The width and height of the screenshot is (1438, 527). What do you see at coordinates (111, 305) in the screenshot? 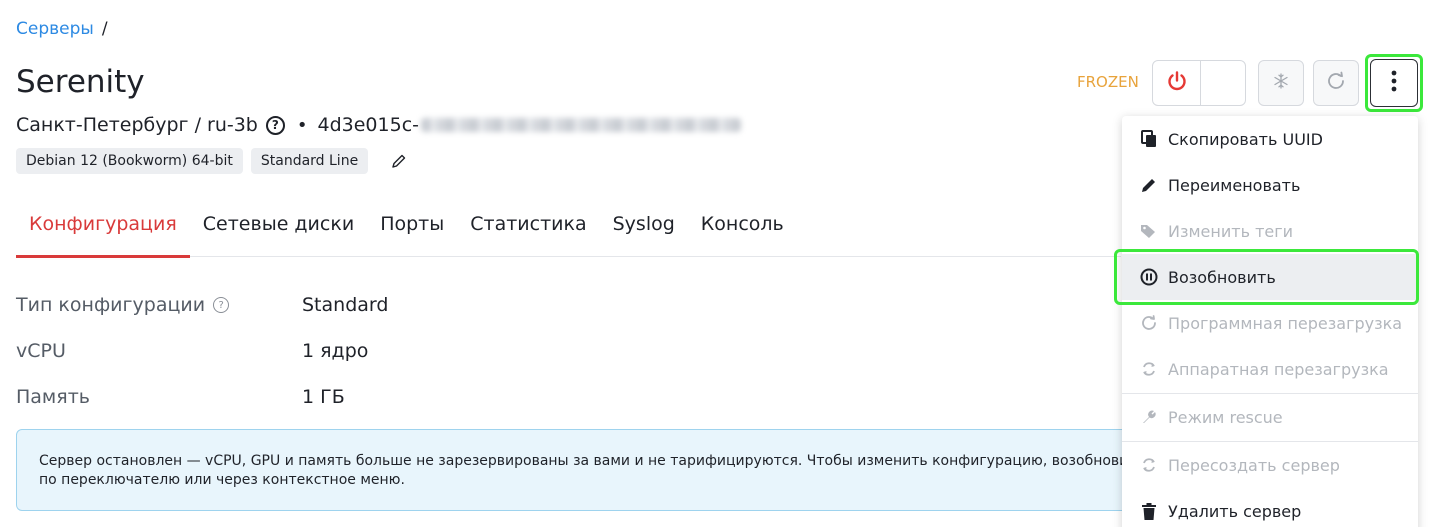
I see `config-type-label: Тип конфигурации` at bounding box center [111, 305].